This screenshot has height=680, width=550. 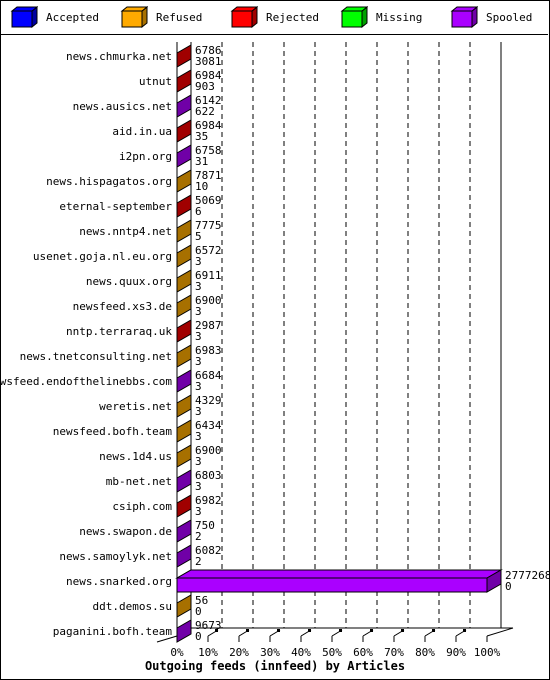 I want to click on bar-news.swapon.de, so click(x=184, y=531).